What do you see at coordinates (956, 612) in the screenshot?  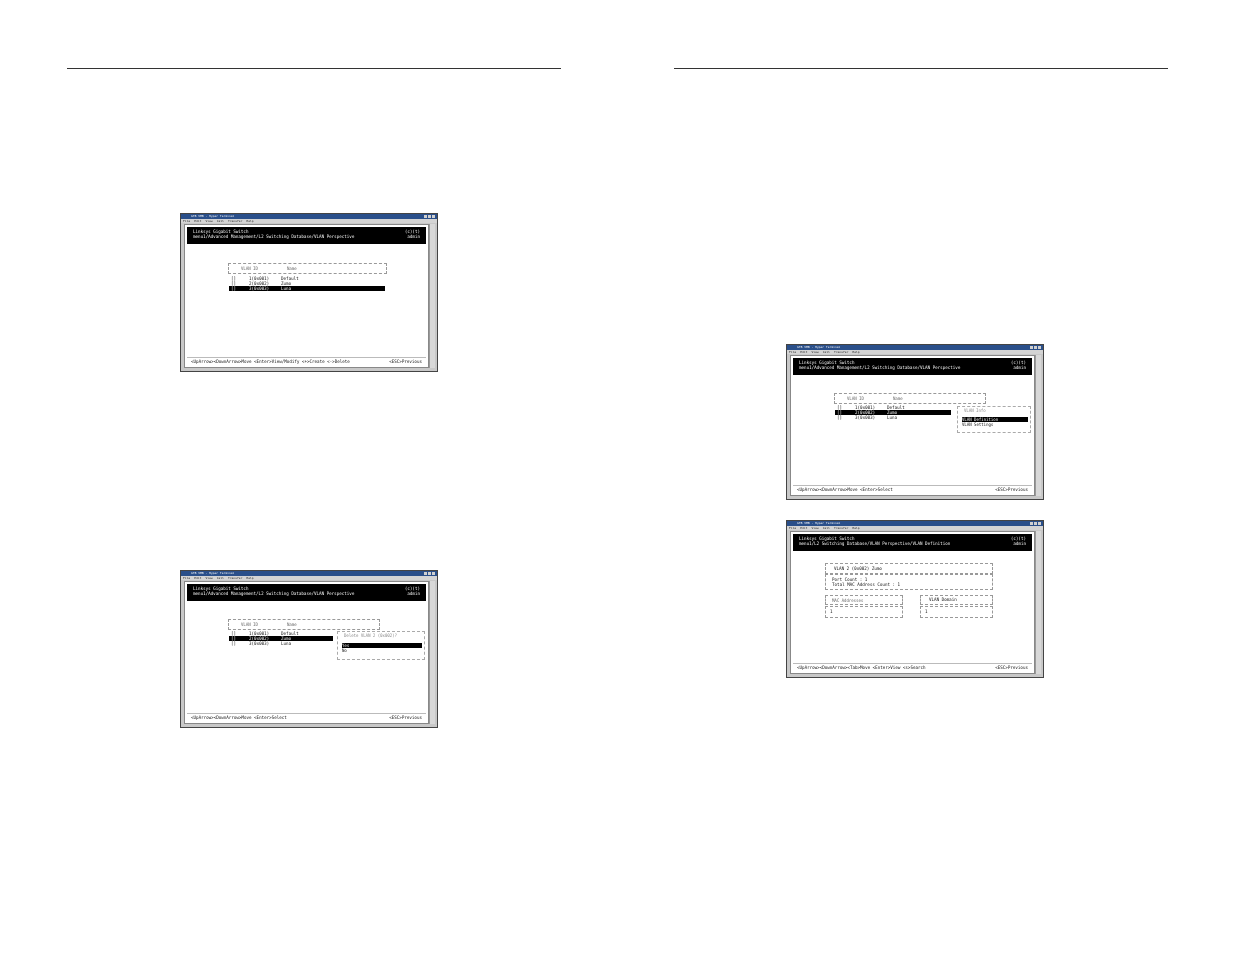 I see `vlan-domain-list: 1` at bounding box center [956, 612].